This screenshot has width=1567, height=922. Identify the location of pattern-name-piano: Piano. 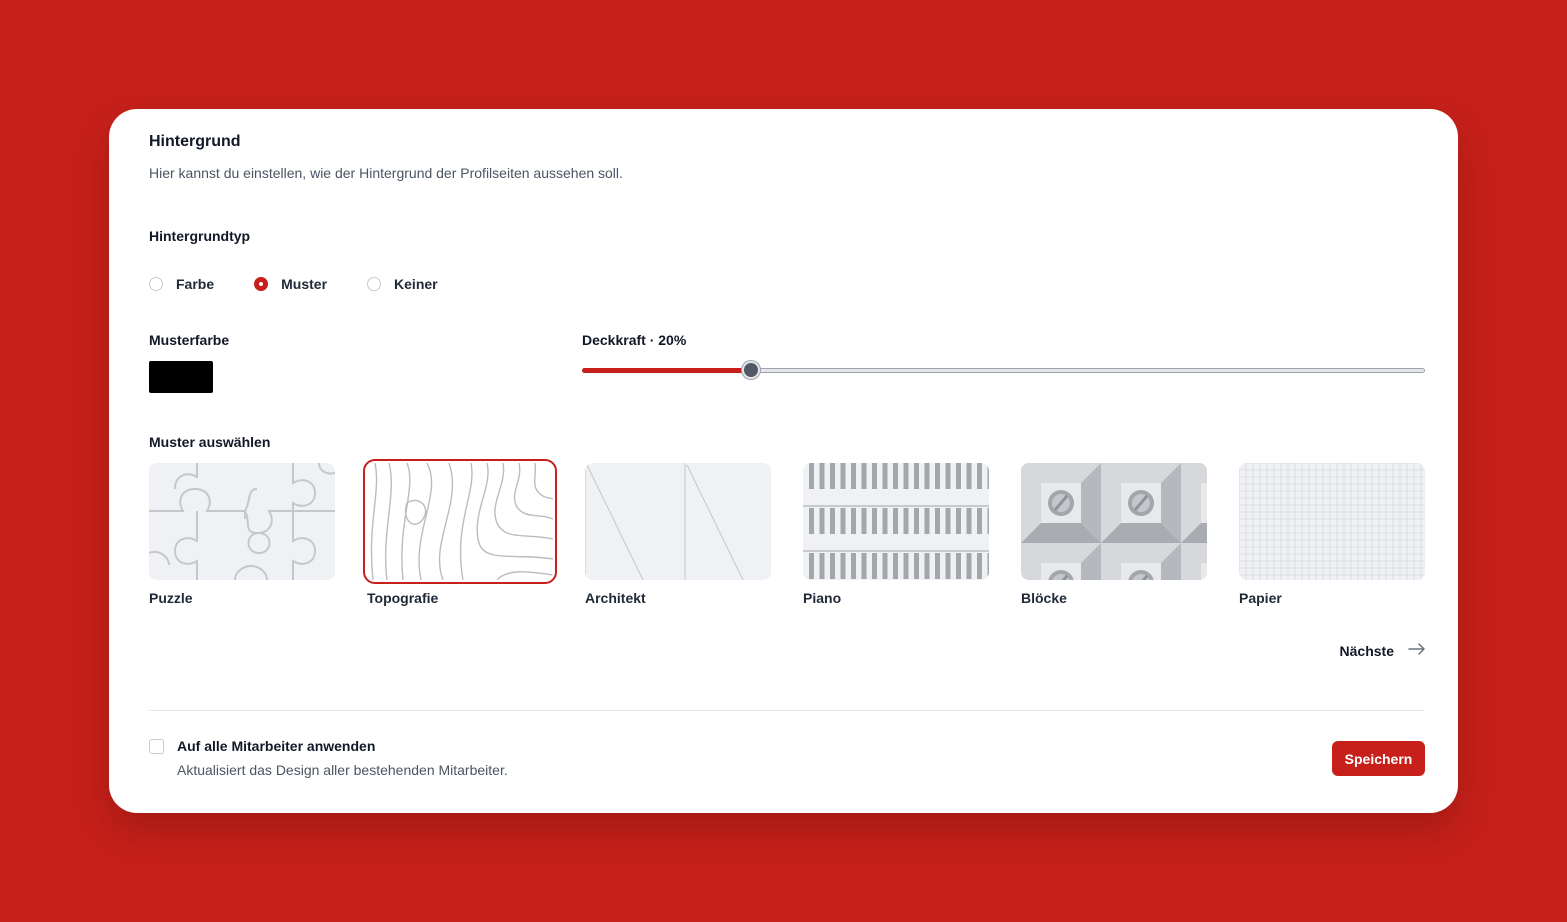
(822, 598).